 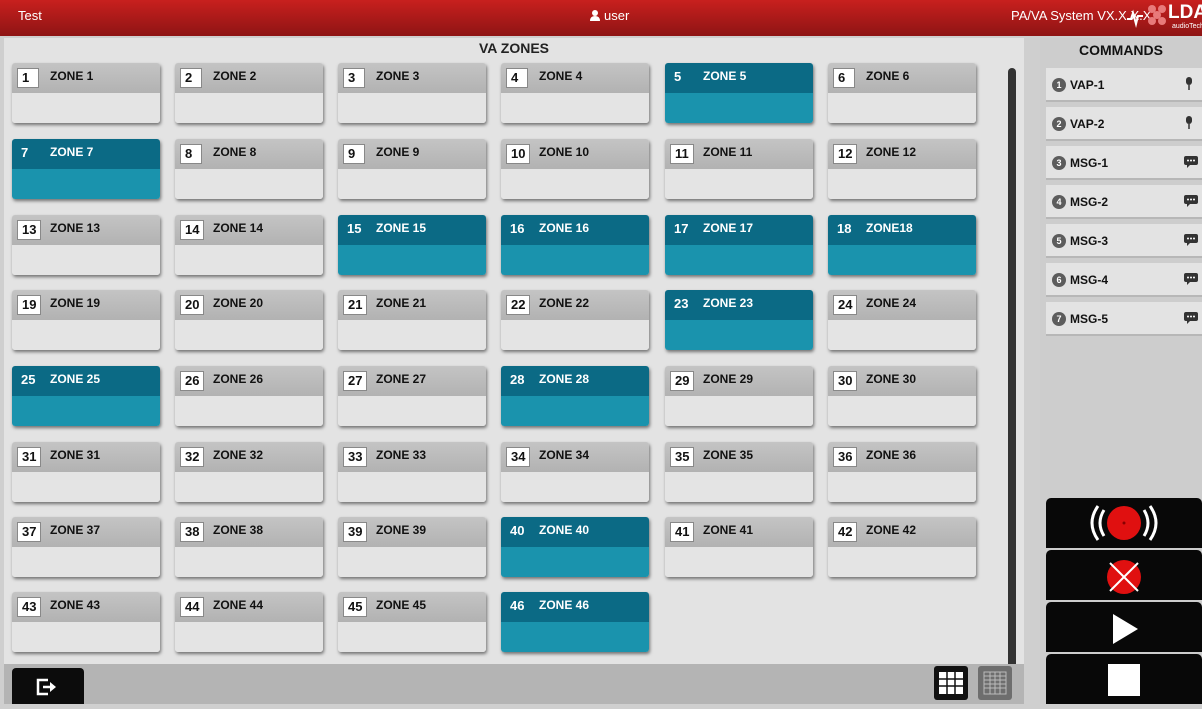 I want to click on emergency-button, so click(x=1124, y=523).